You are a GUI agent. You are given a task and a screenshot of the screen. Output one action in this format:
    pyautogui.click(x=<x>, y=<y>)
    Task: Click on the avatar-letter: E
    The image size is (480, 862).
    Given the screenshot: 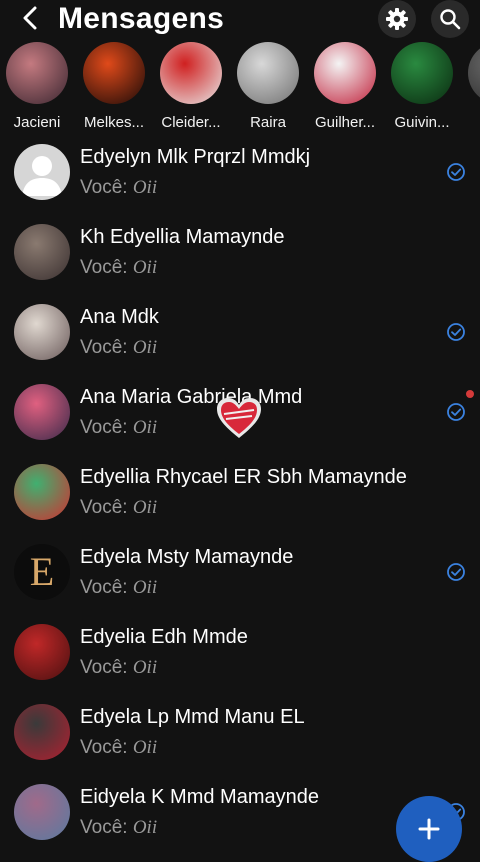 What is the action you would take?
    pyautogui.click(x=42, y=572)
    